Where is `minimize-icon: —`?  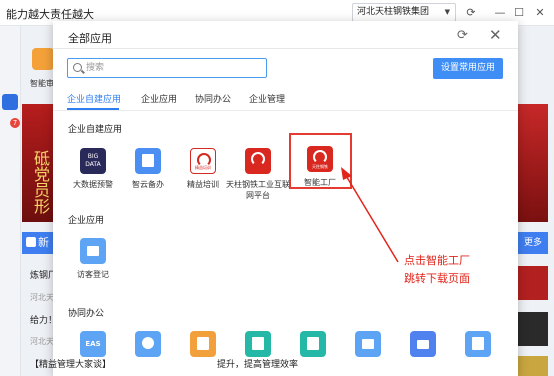 minimize-icon: — is located at coordinates (500, 13).